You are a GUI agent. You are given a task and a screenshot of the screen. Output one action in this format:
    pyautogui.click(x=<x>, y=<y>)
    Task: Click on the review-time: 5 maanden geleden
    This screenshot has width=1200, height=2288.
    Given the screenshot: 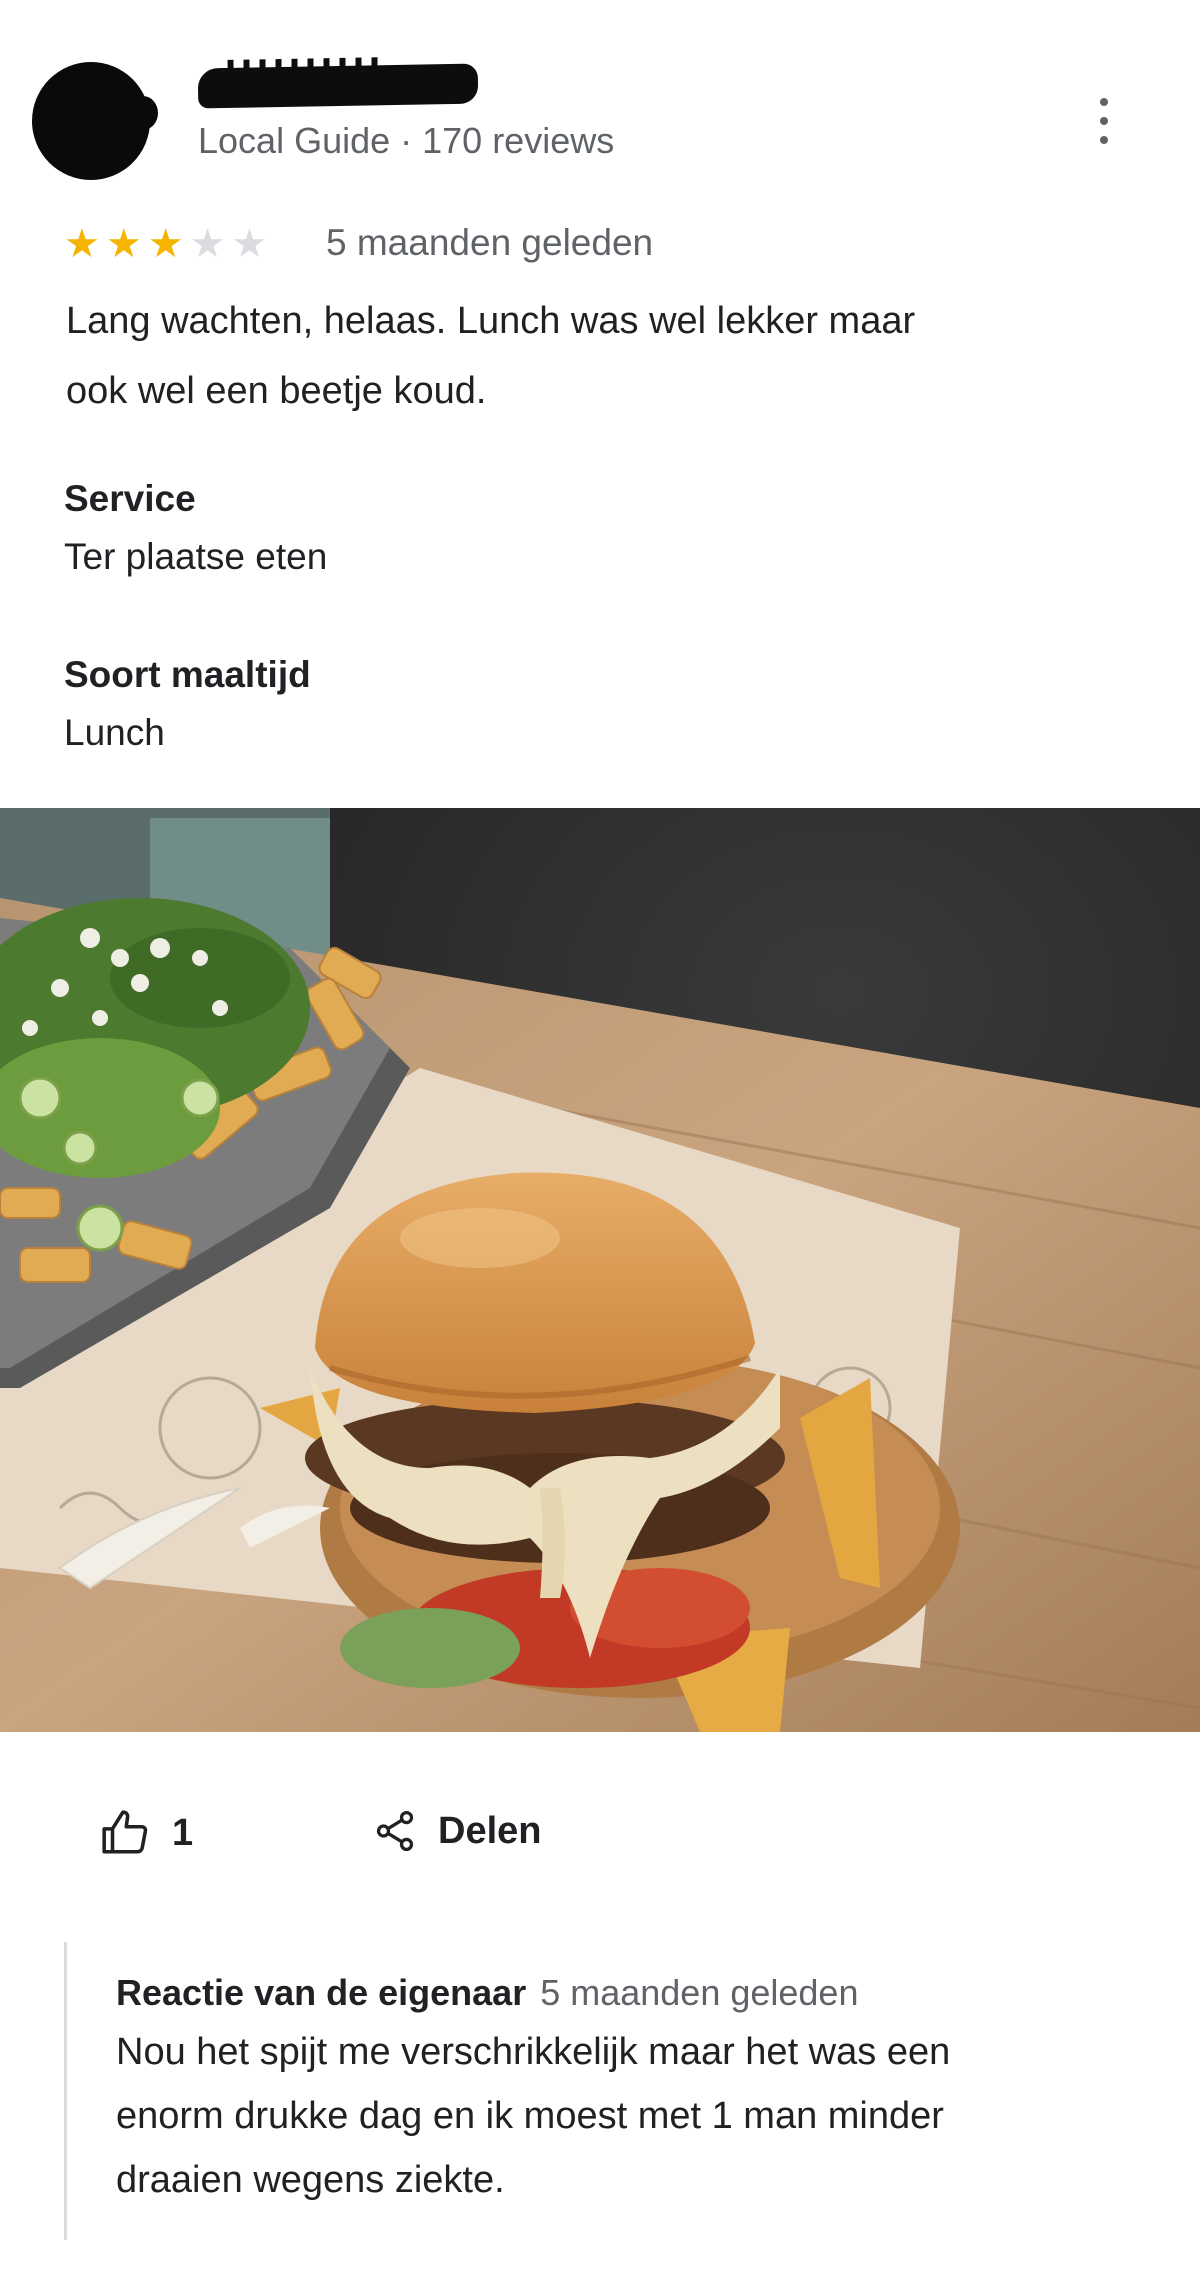 What is the action you would take?
    pyautogui.click(x=490, y=242)
    